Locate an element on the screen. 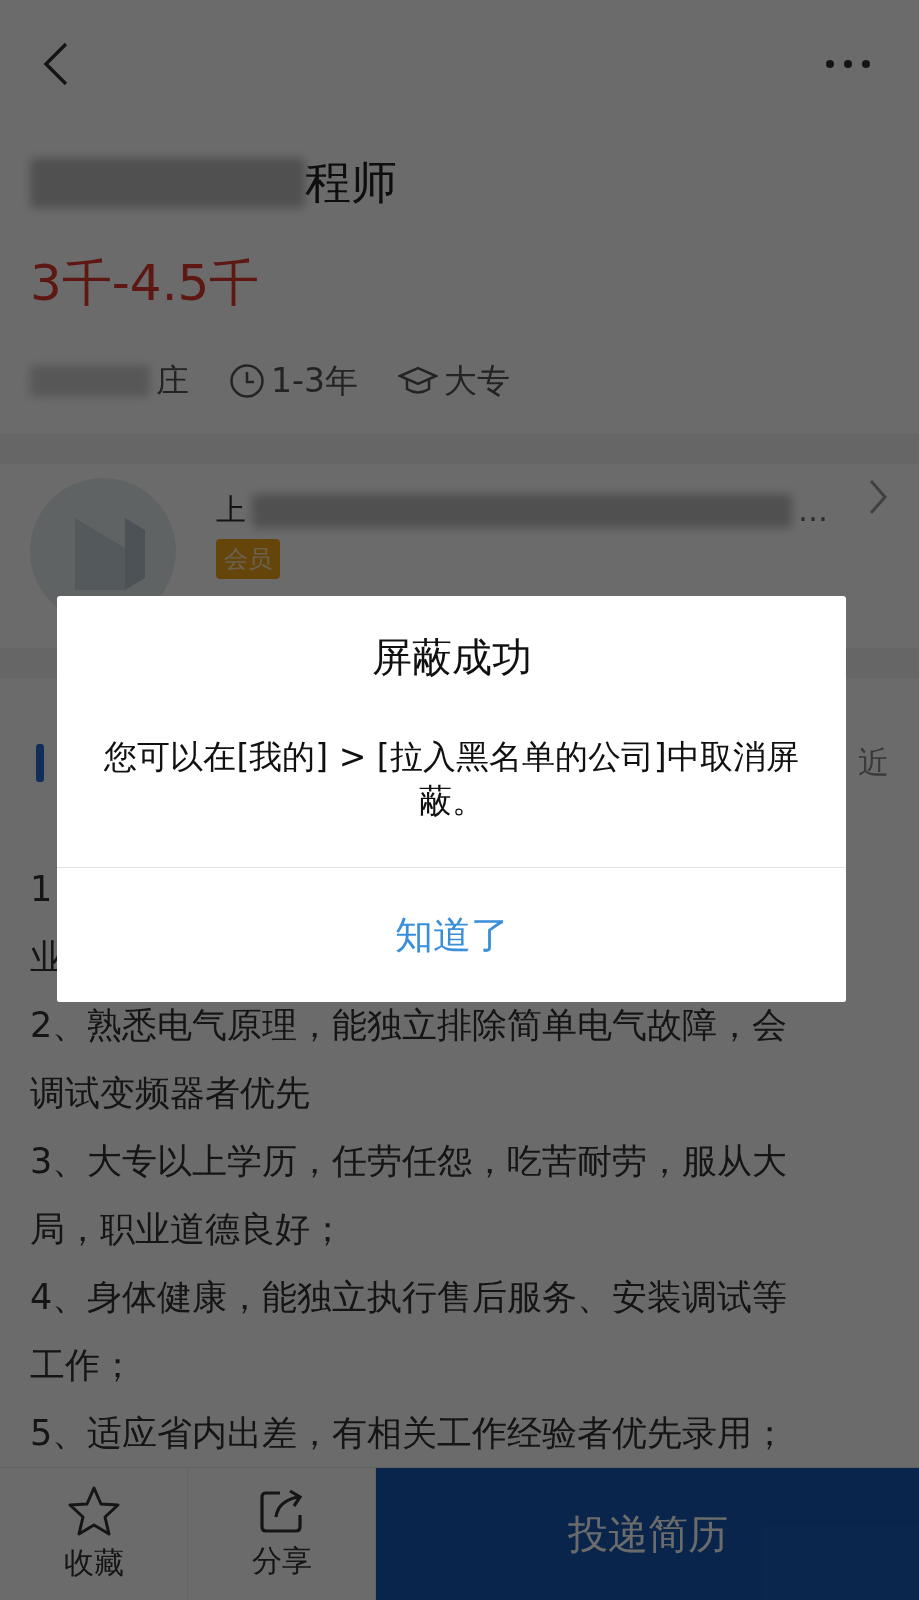  dialog-title: 屏蔽成功 is located at coordinates (451, 657).